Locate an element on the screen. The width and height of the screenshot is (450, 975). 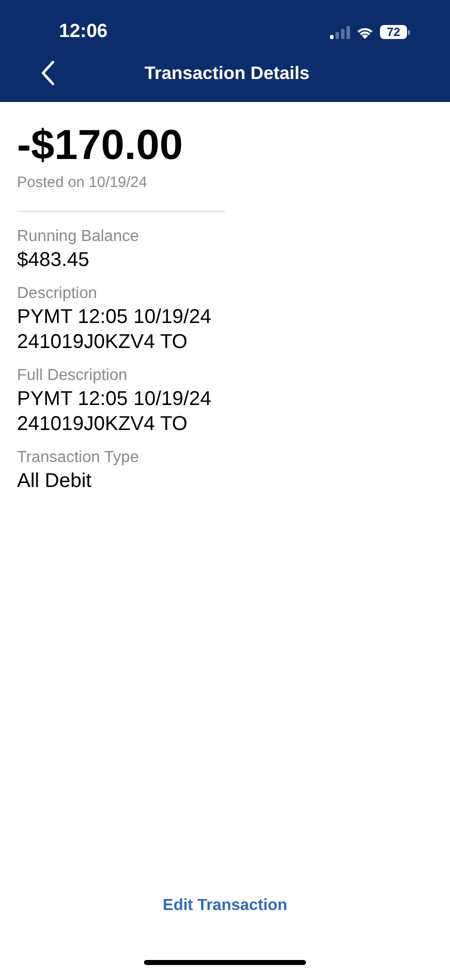
wifi-icon is located at coordinates (365, 32).